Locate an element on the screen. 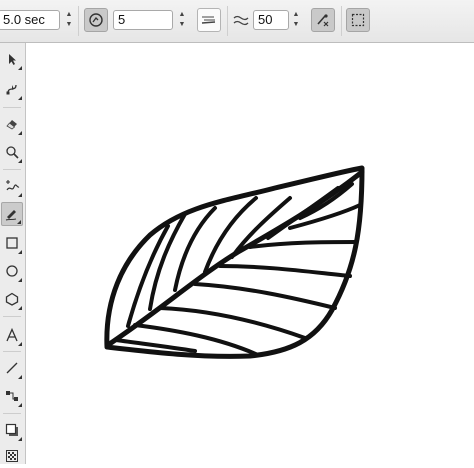 This screenshot has width=474, height=468. fill-tool-icon is located at coordinates (12, 456).